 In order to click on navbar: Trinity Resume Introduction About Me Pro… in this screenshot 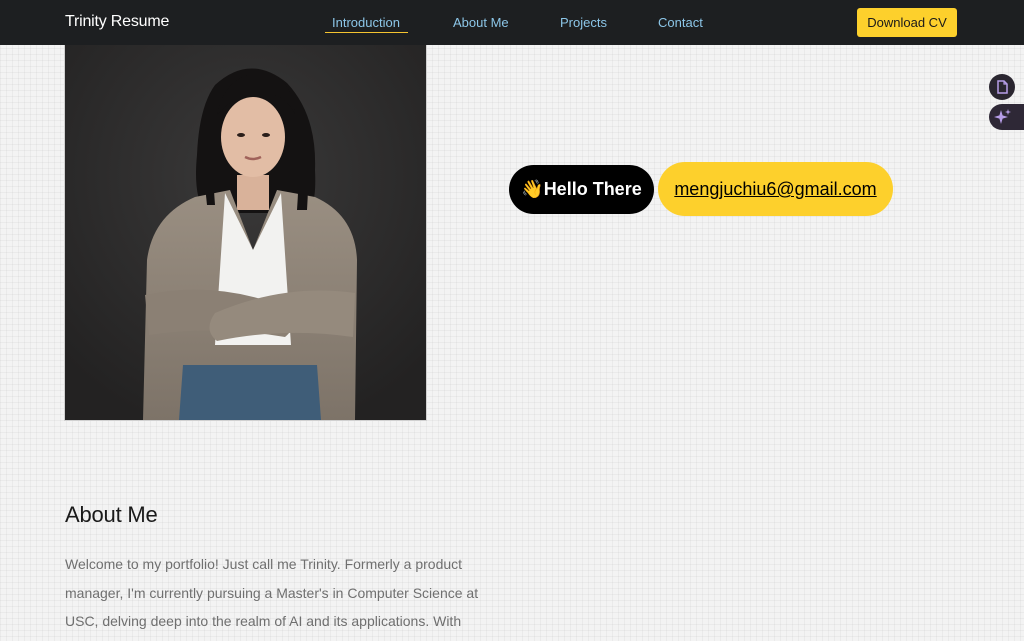, I will do `click(512, 22)`.